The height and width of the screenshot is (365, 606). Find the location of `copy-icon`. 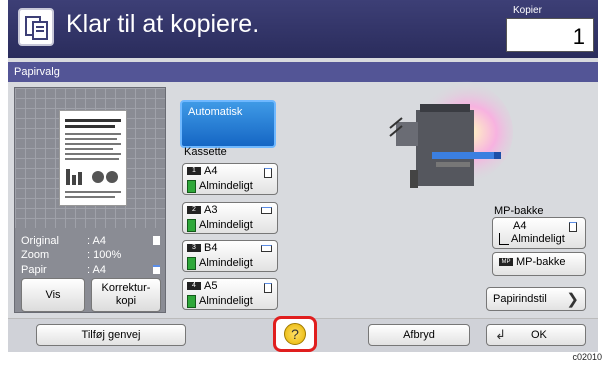

copy-icon is located at coordinates (36, 27).